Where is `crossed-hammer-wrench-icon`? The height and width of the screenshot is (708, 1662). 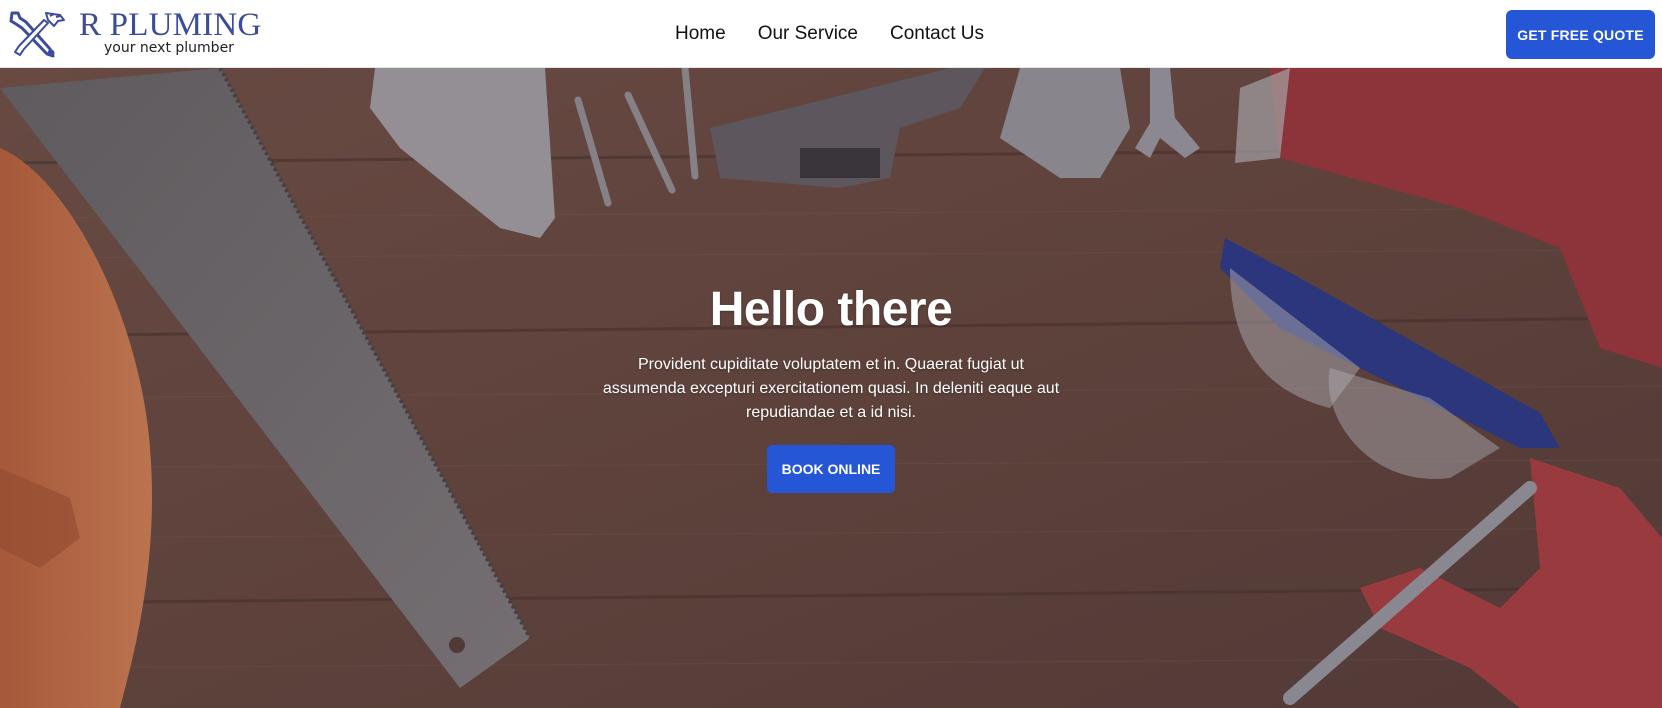 crossed-hammer-wrench-icon is located at coordinates (37, 34).